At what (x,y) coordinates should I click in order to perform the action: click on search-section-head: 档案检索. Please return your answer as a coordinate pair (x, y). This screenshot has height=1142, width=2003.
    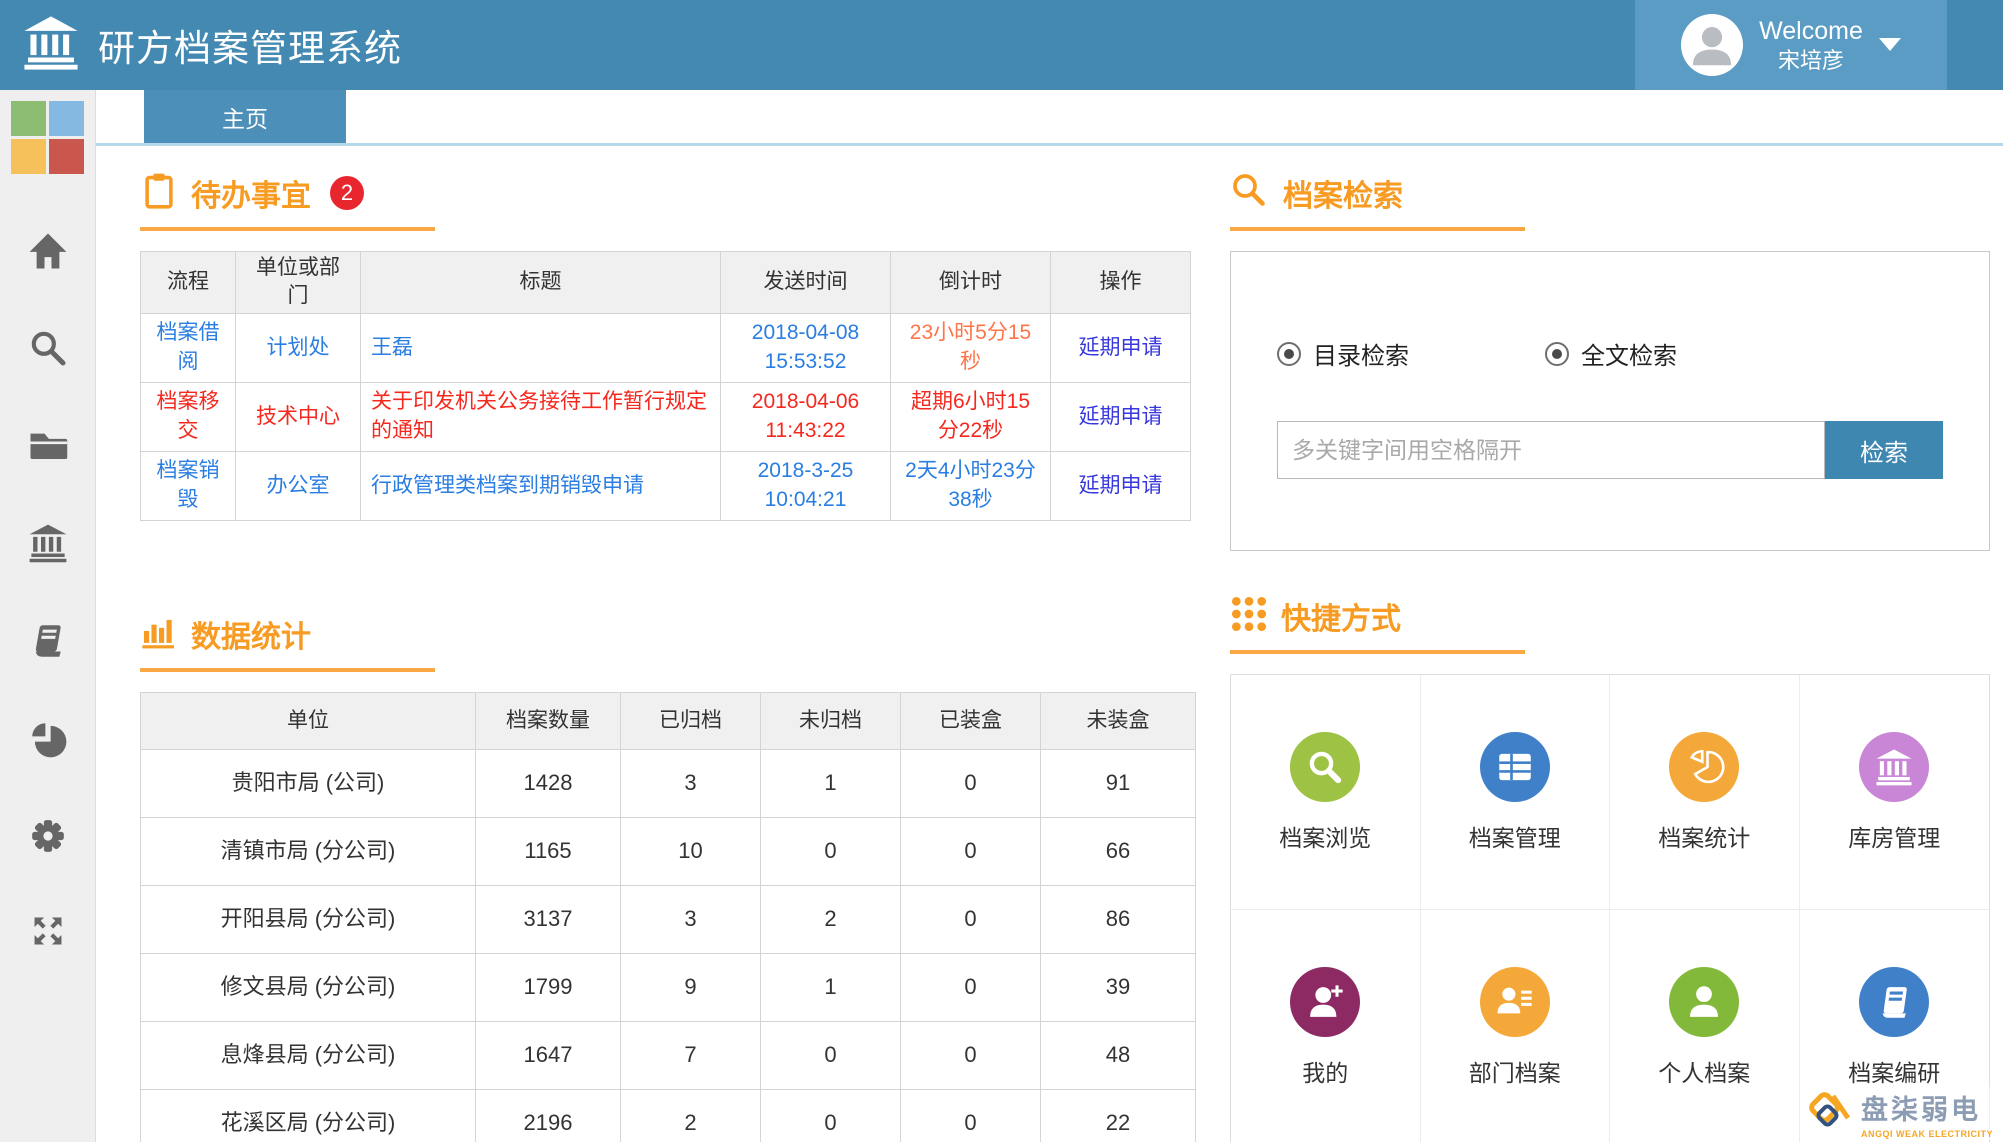
    Looking at the image, I should click on (1610, 193).